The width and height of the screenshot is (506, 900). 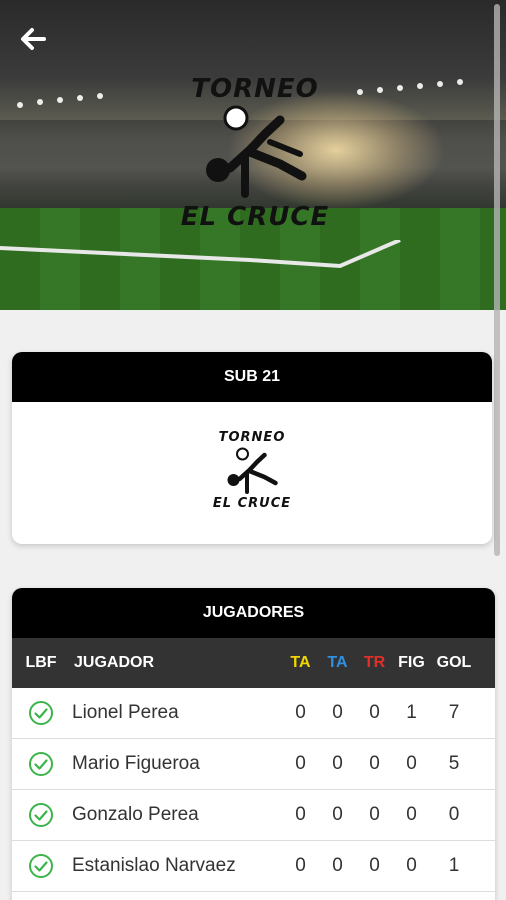 What do you see at coordinates (454, 712) in the screenshot?
I see `player-gol: 7` at bounding box center [454, 712].